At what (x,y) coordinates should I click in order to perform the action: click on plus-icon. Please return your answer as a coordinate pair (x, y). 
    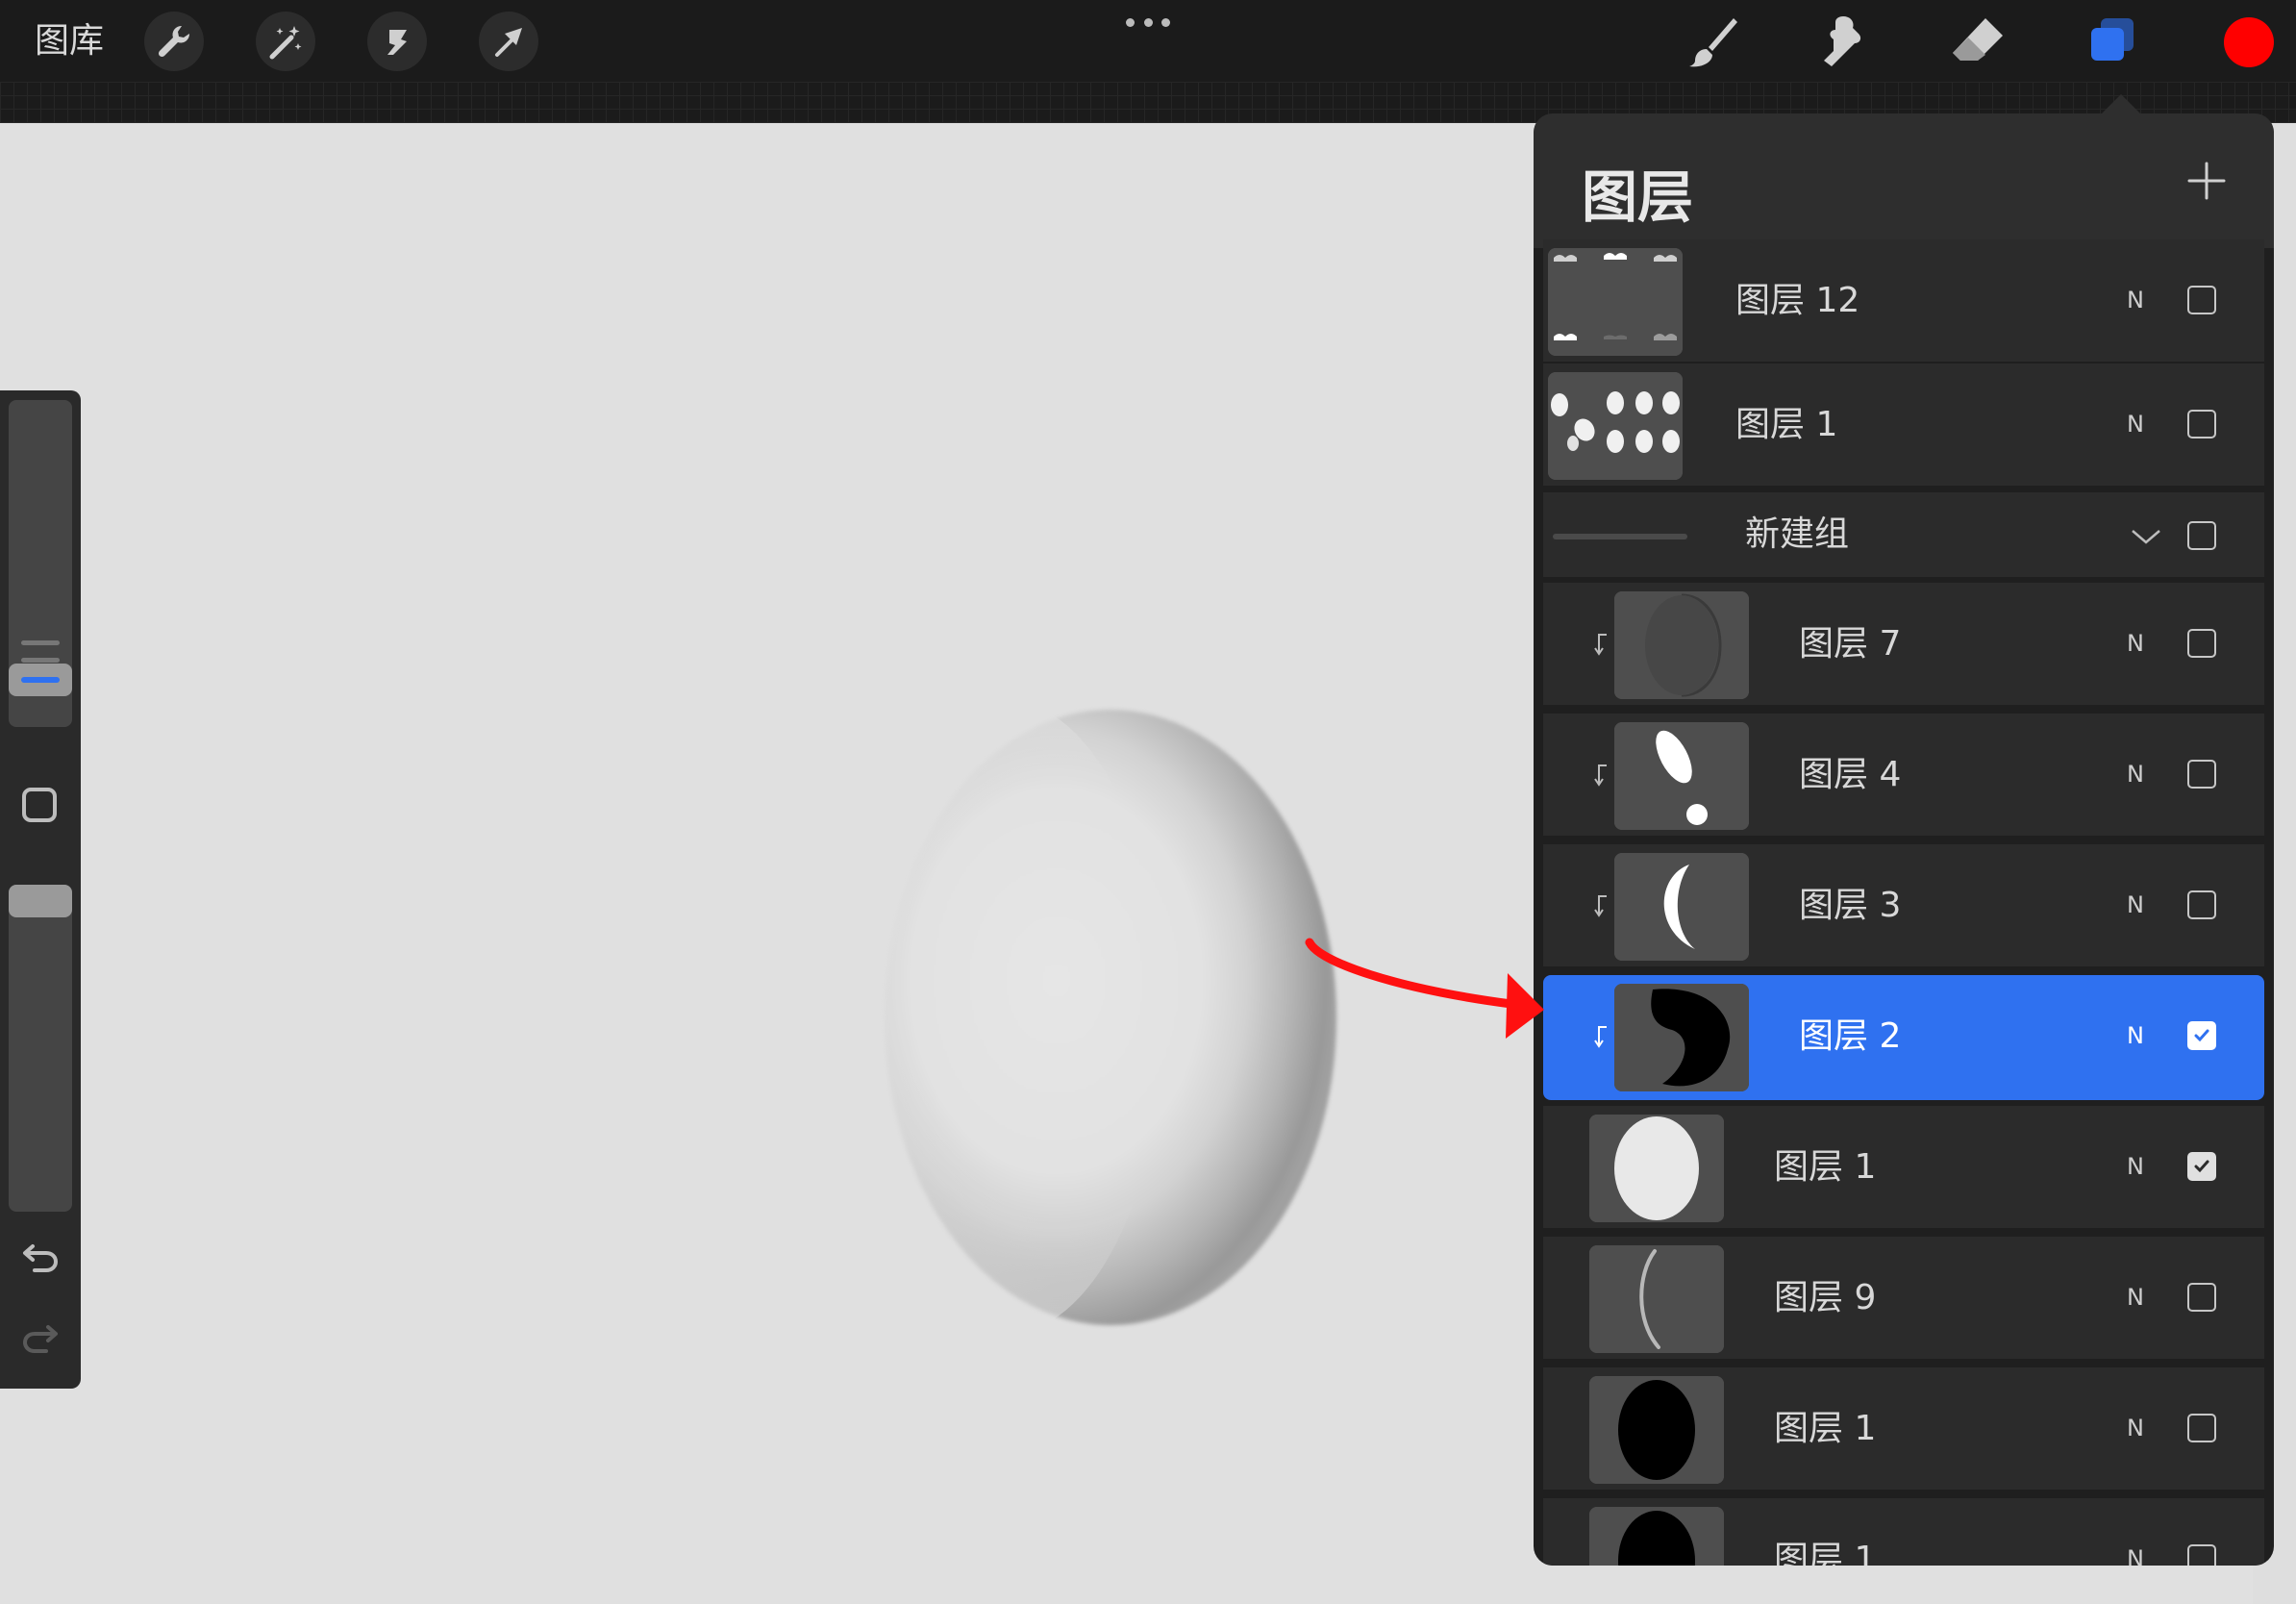
    Looking at the image, I should click on (2206, 181).